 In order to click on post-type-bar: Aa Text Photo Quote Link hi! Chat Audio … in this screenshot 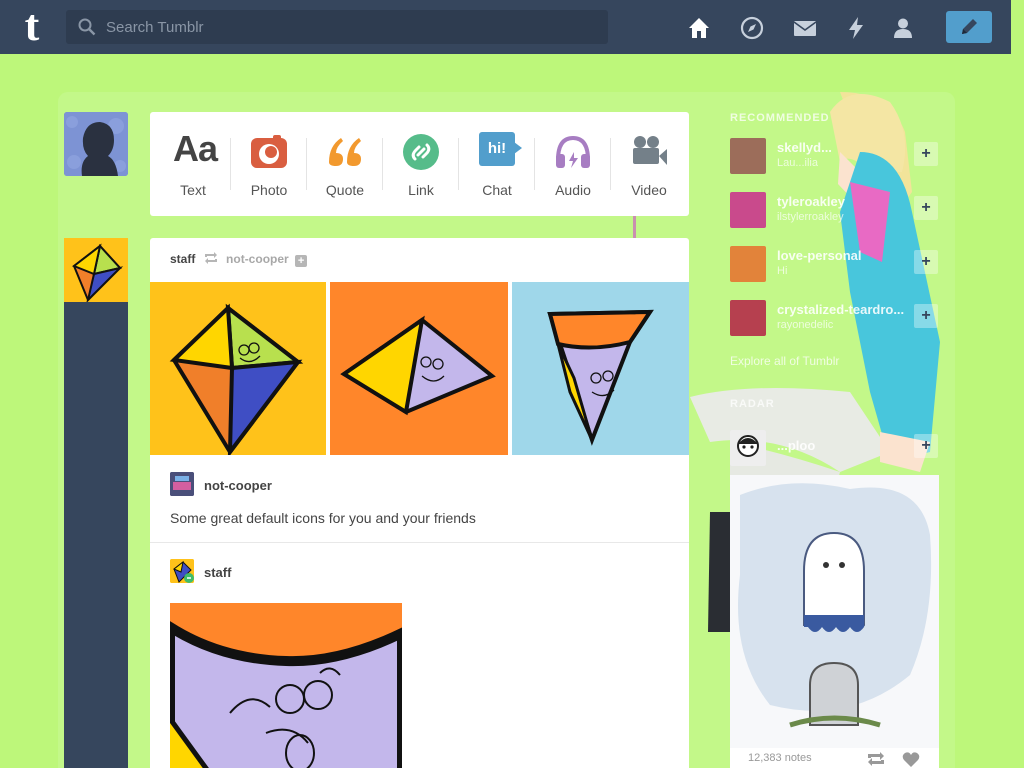, I will do `click(419, 164)`.